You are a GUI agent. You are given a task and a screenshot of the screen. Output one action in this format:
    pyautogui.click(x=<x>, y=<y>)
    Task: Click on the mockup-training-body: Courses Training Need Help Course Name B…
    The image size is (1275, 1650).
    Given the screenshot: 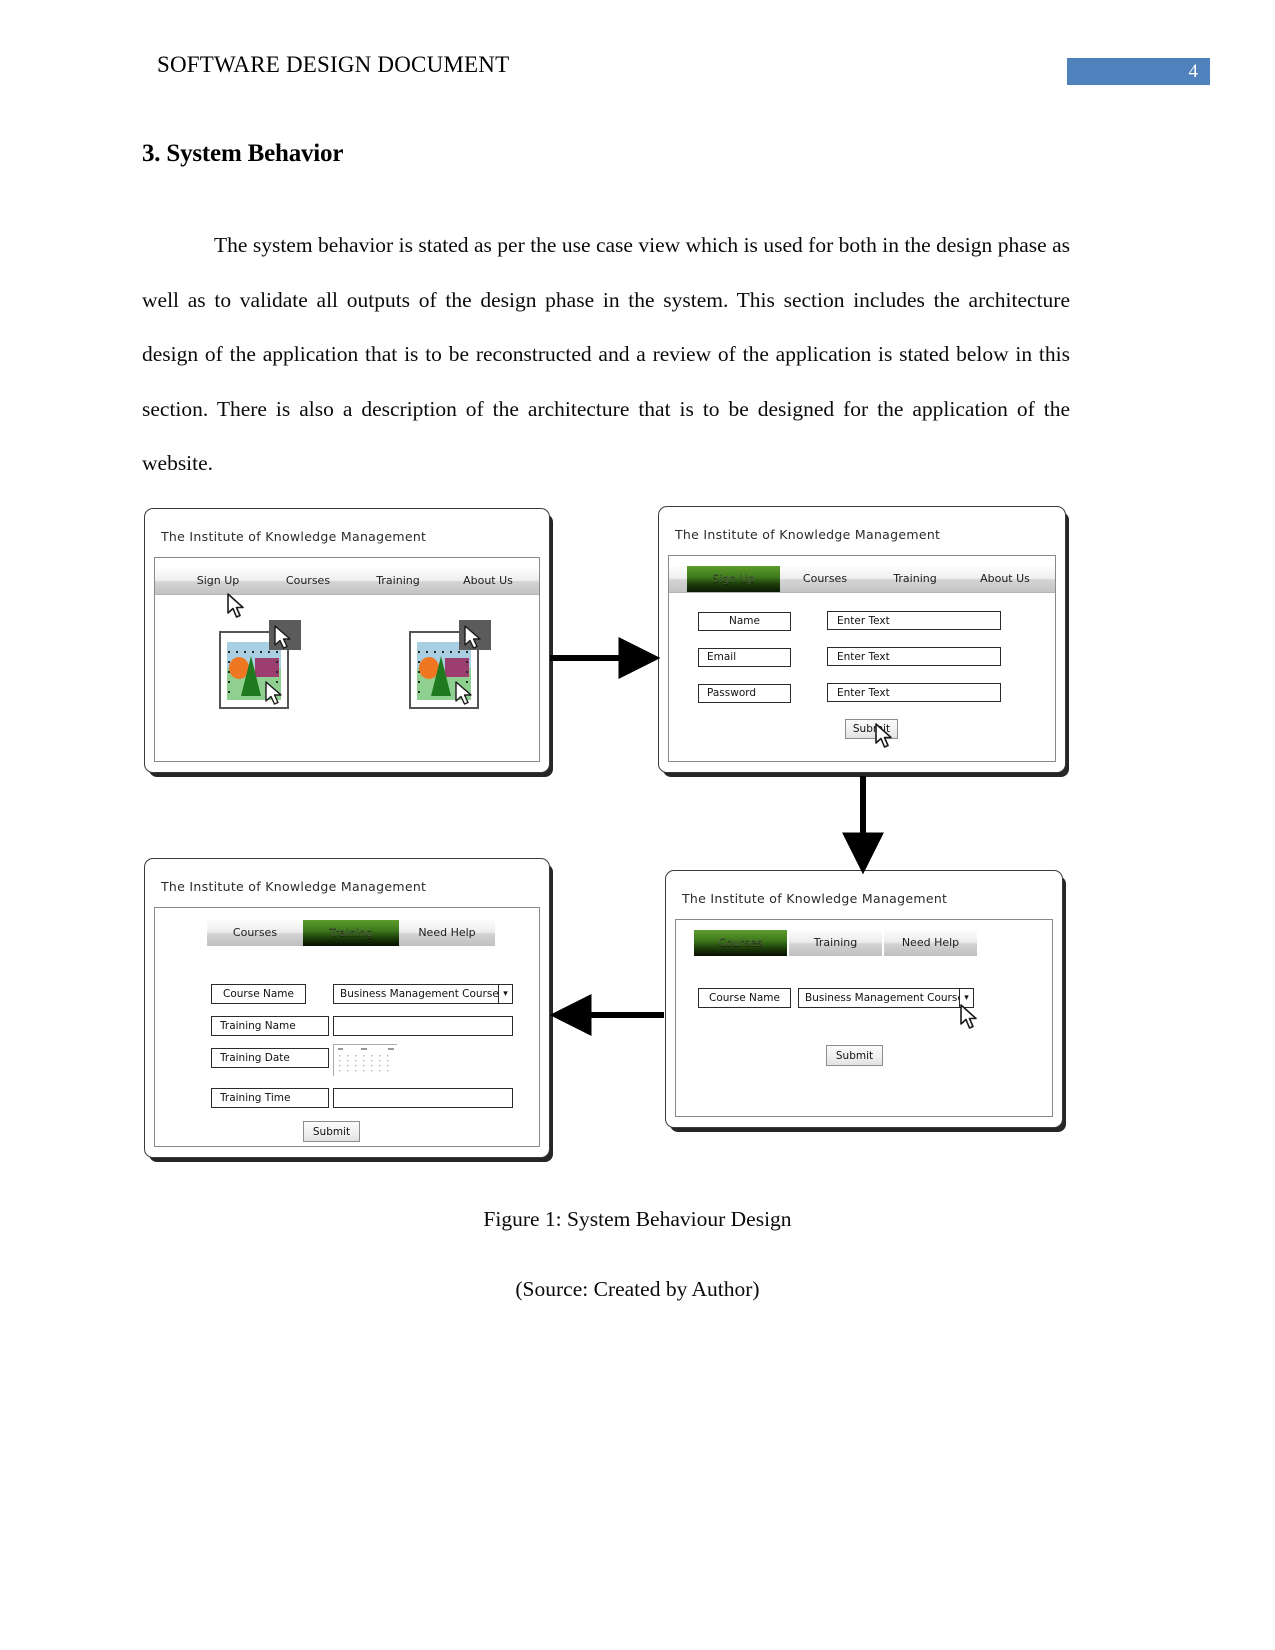 What is the action you would take?
    pyautogui.click(x=347, y=1027)
    